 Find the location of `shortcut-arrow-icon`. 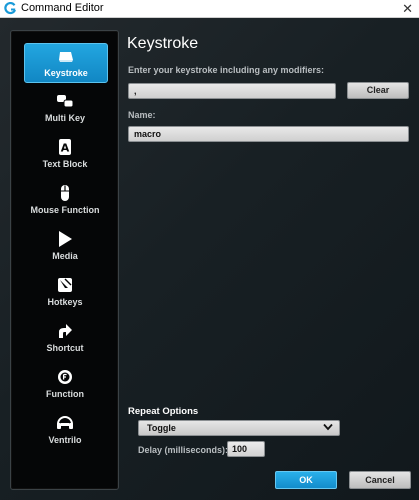

shortcut-arrow-icon is located at coordinates (65, 331).